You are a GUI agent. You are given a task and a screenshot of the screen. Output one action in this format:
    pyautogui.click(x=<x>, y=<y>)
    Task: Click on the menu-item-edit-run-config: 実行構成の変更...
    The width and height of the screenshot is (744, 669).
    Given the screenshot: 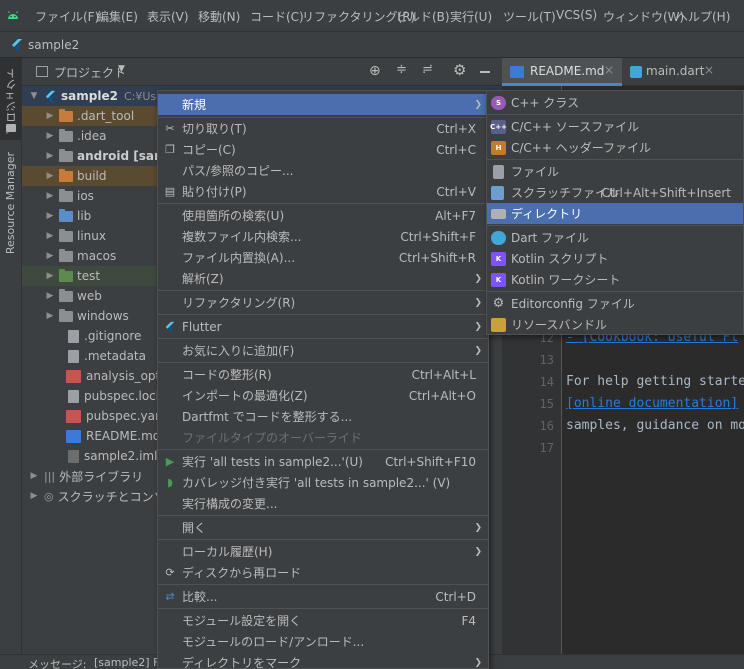 What is the action you would take?
    pyautogui.click(x=323, y=503)
    